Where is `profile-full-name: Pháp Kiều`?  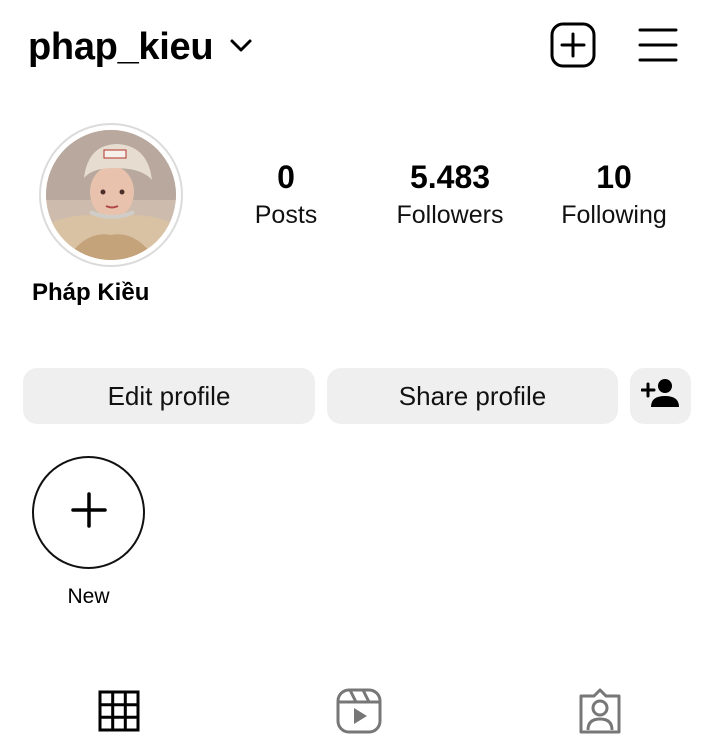 profile-full-name: Pháp Kiều is located at coordinates (91, 292).